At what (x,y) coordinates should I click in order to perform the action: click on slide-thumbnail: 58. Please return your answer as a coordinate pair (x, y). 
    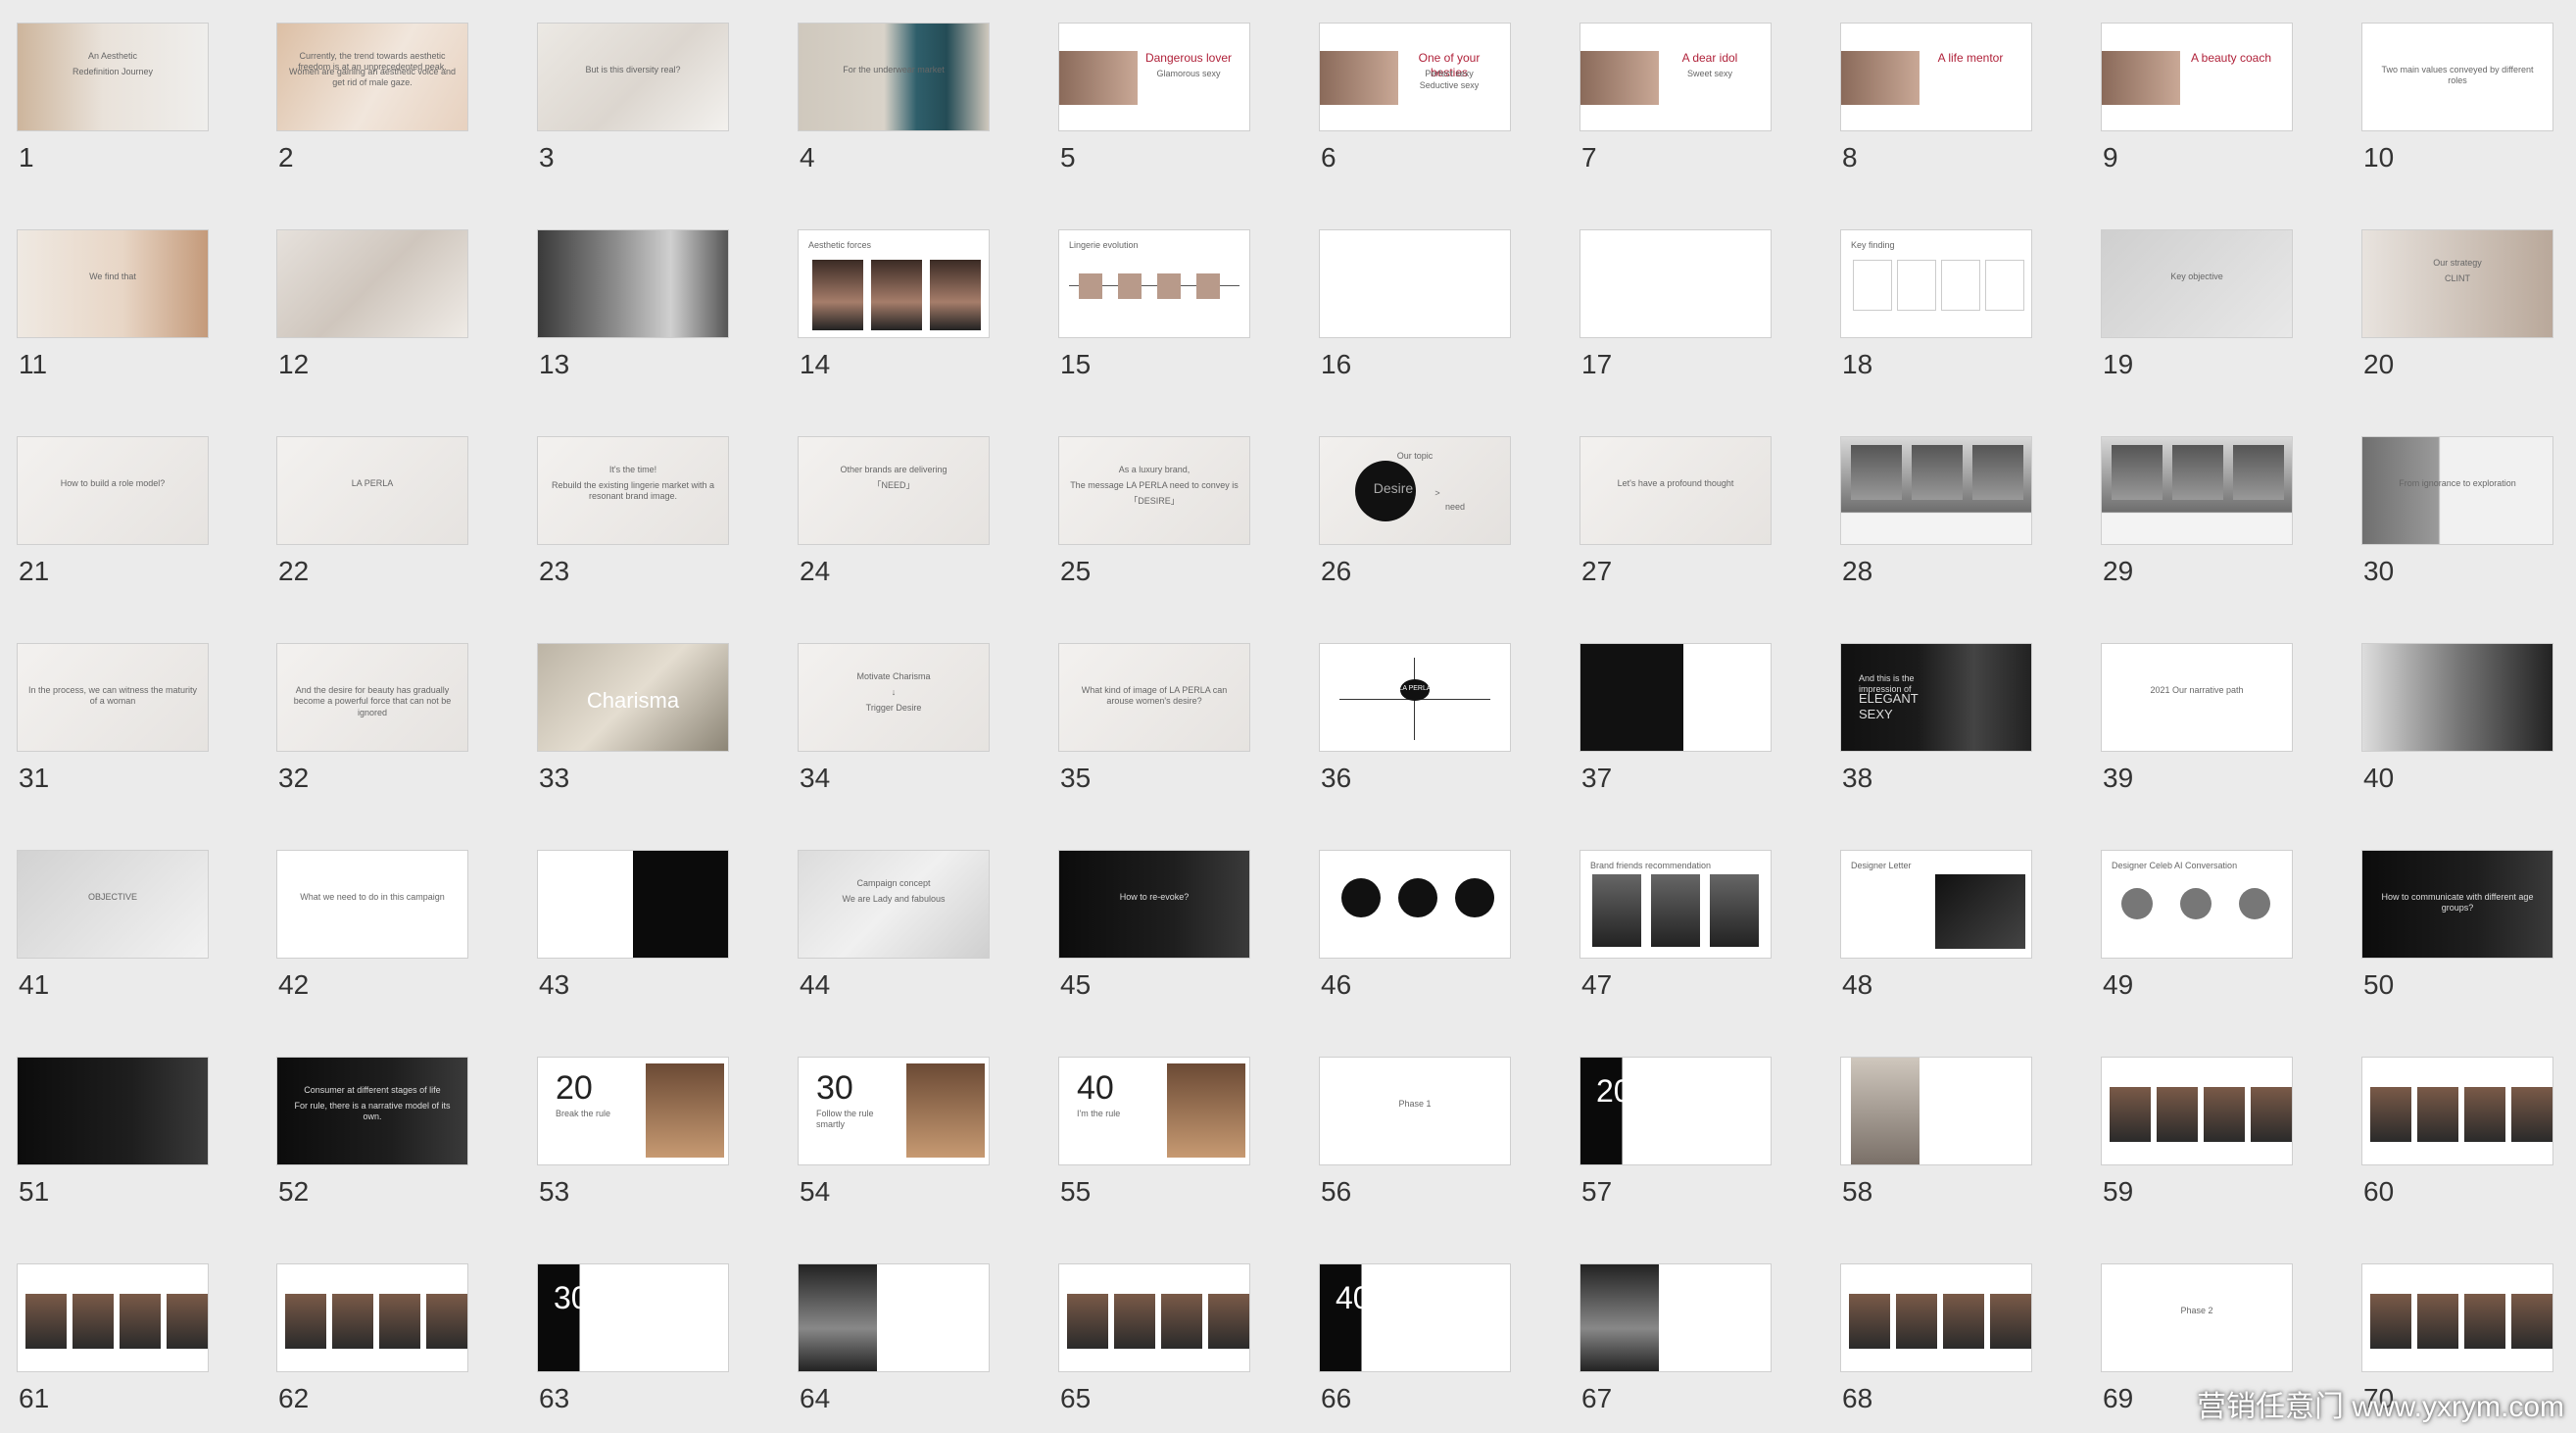
    Looking at the image, I should click on (1936, 1131).